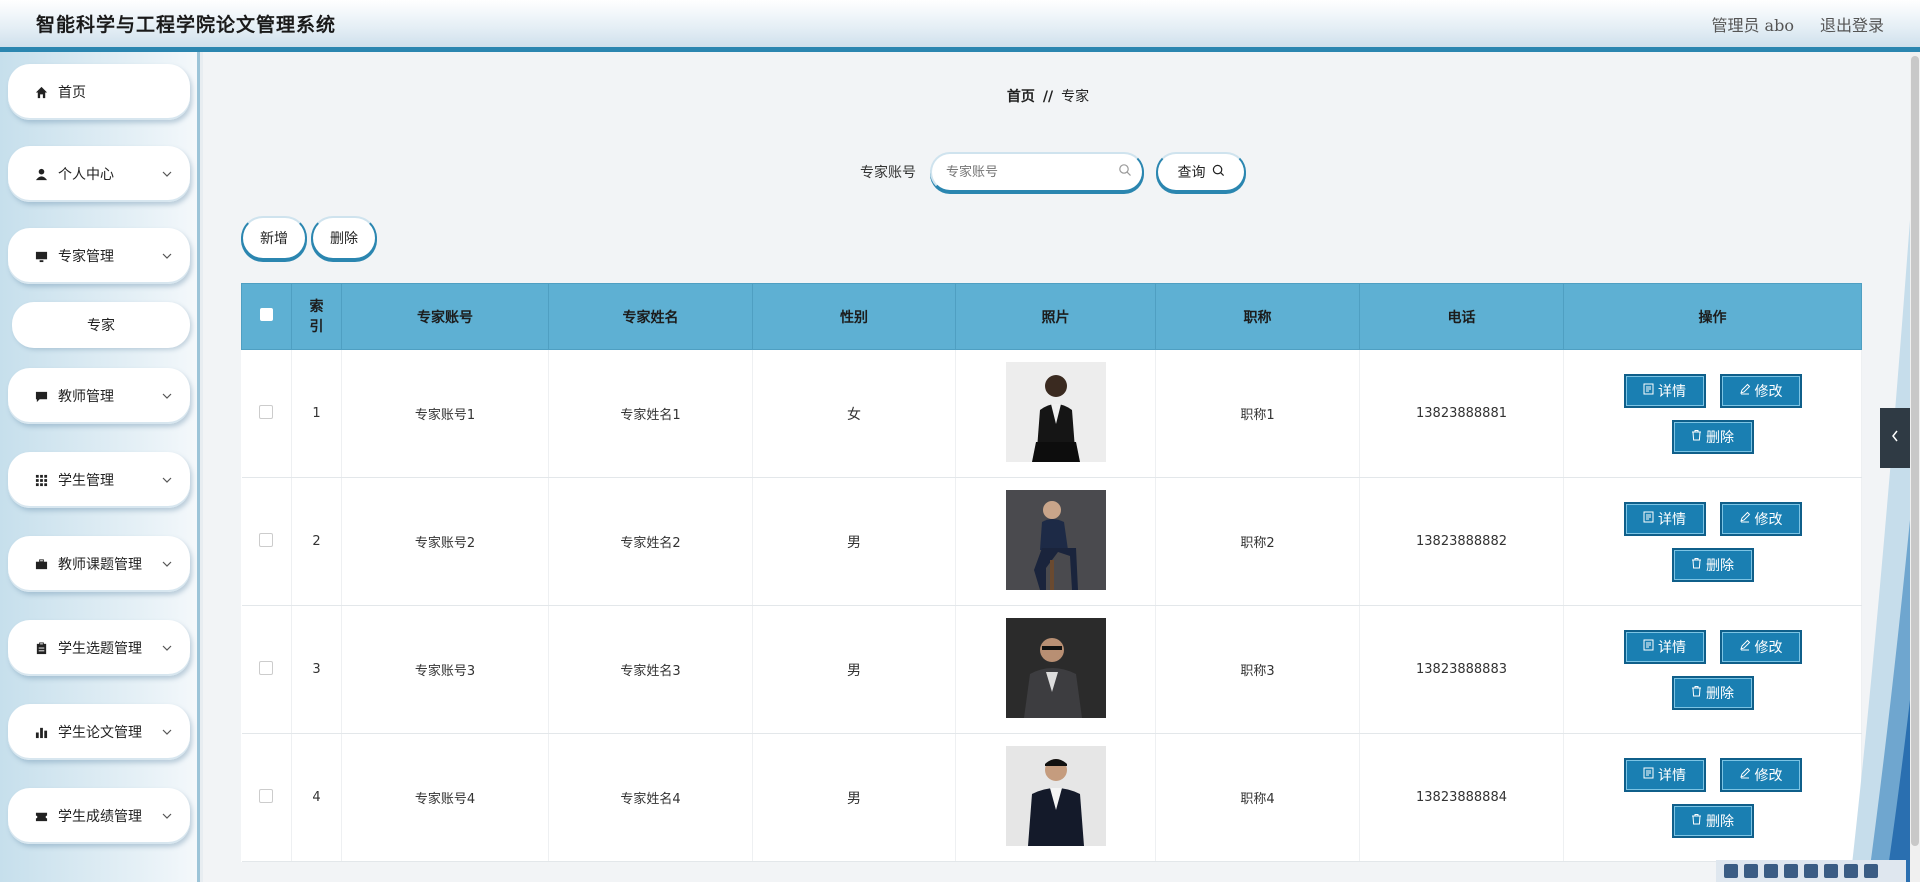 This screenshot has height=882, width=1920. I want to click on search-box, so click(1037, 172).